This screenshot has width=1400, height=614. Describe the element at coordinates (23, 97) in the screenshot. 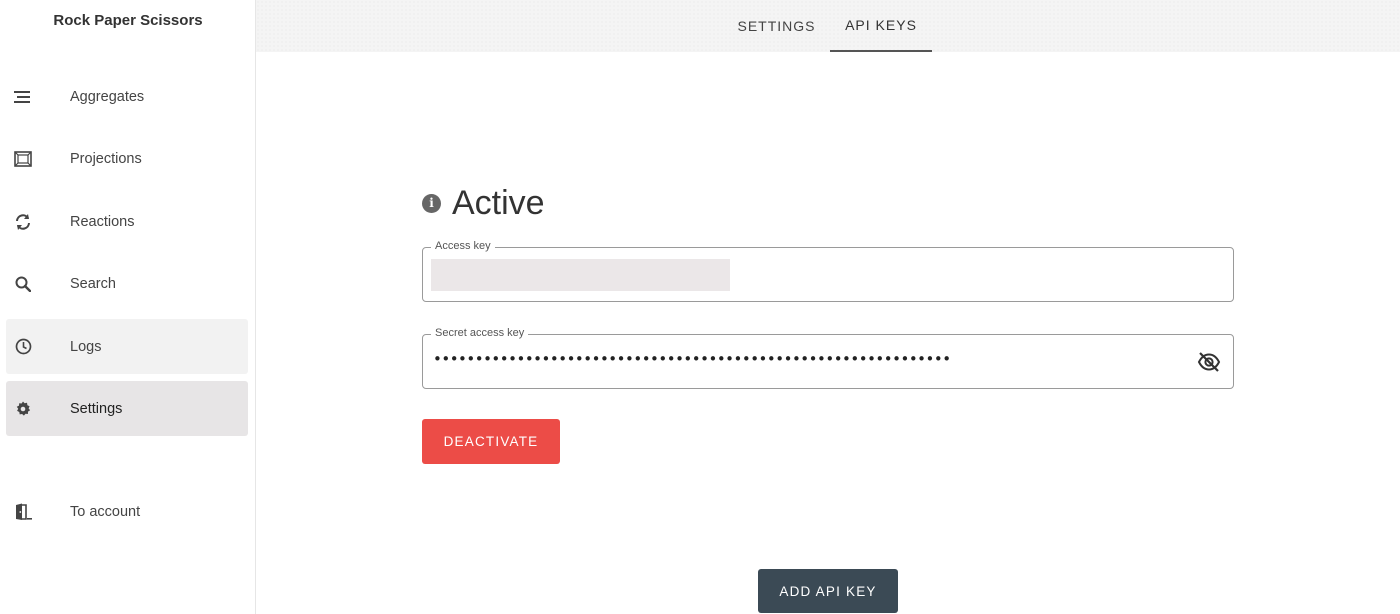

I see `list-icon` at that location.